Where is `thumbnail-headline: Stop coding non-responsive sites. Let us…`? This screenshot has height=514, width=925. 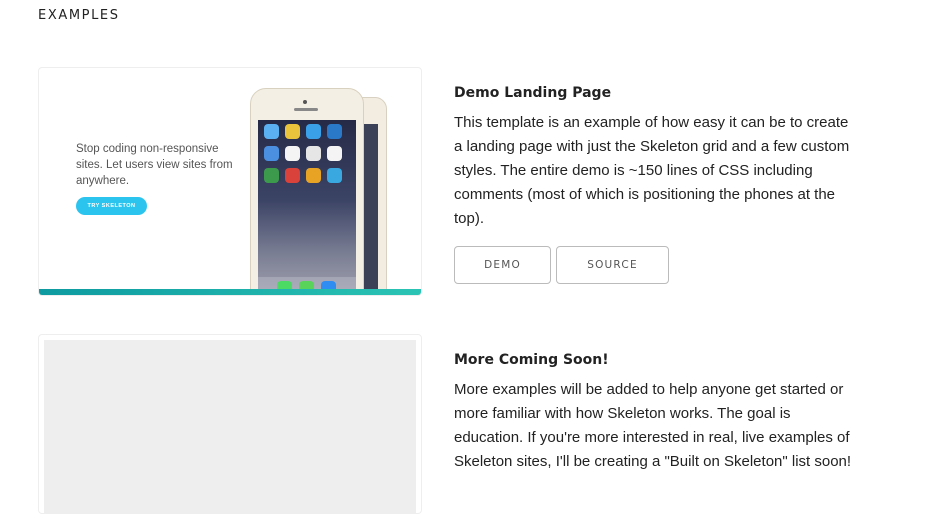
thumbnail-headline: Stop coding non-responsive sites. Let us… is located at coordinates (154, 165).